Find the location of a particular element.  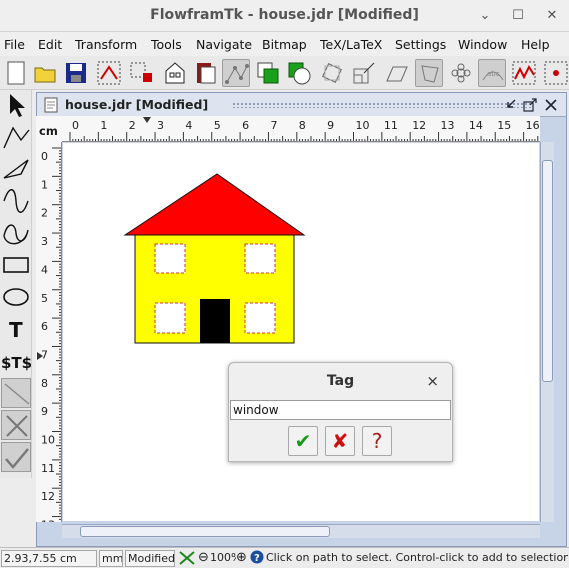

dialog-close-icon: × is located at coordinates (432, 381).